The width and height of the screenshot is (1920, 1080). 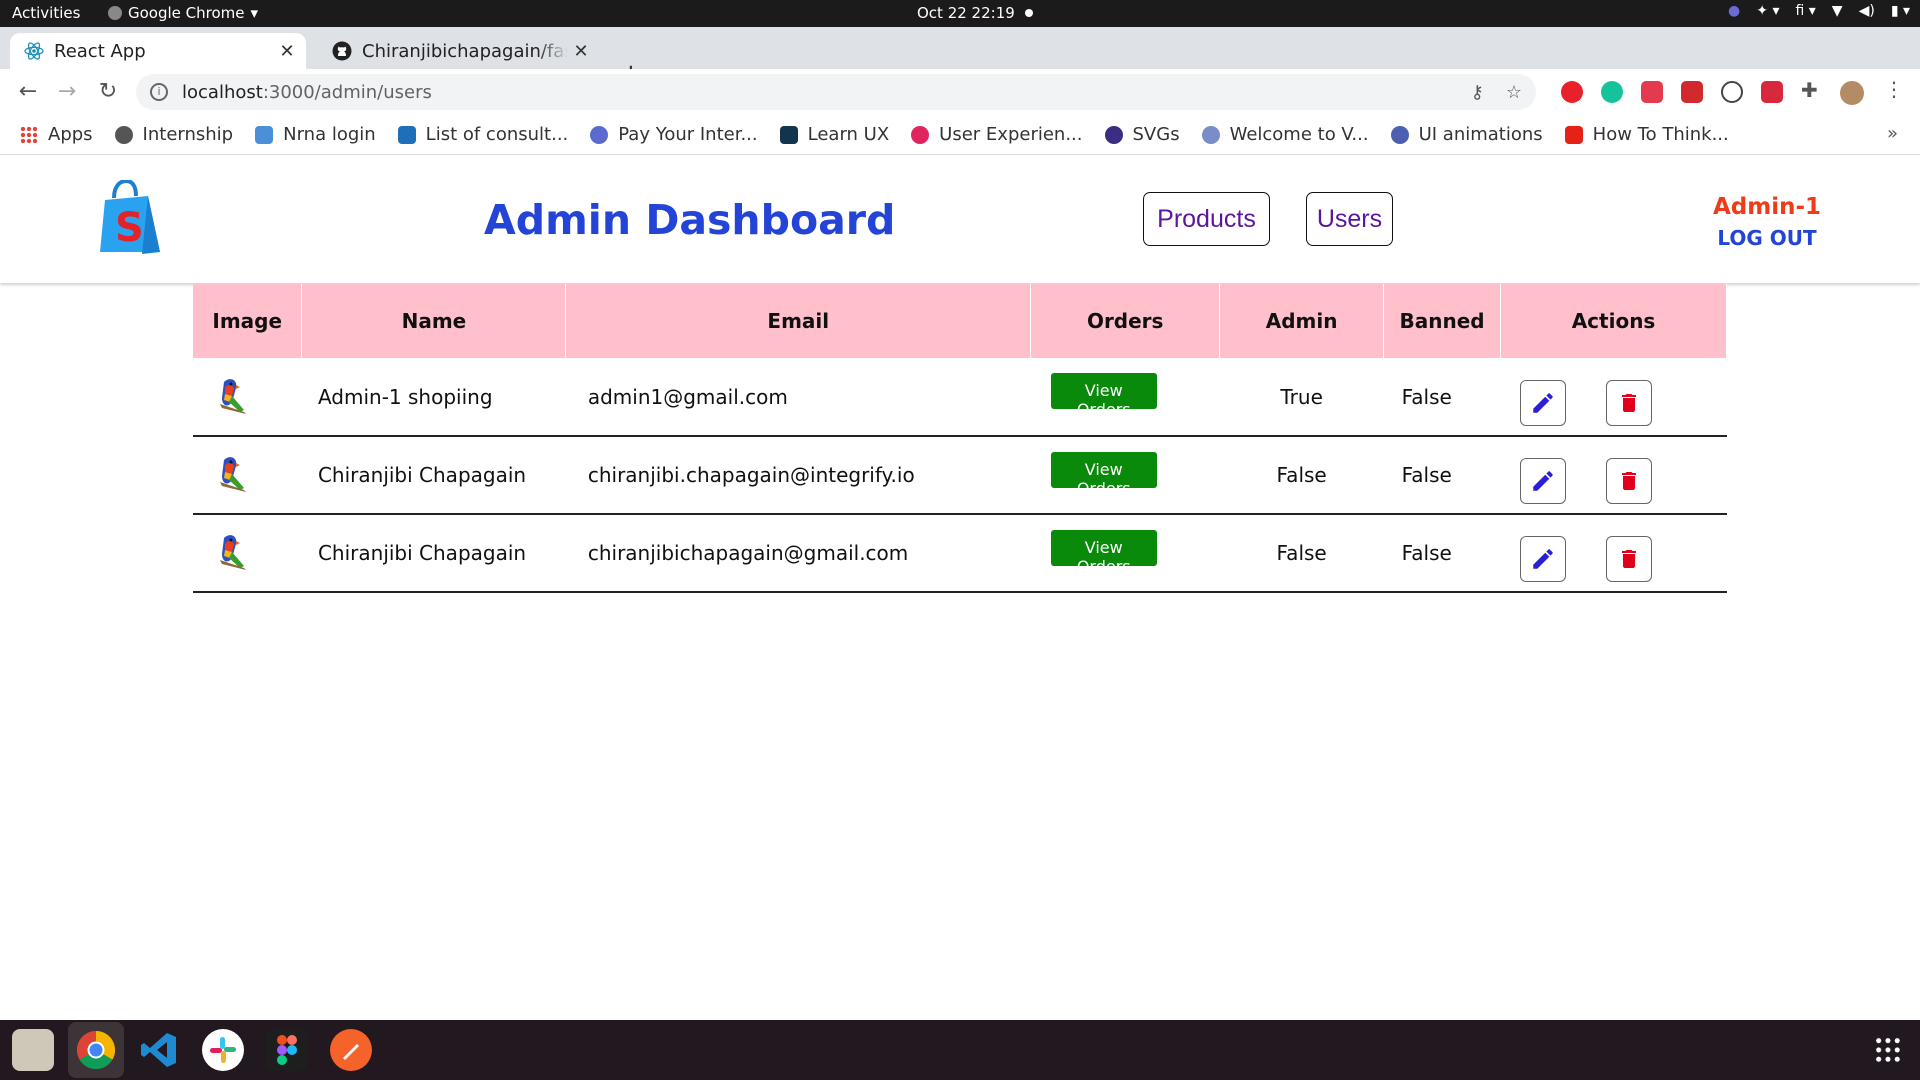 I want to click on vscode-icon, so click(x=159, y=1050).